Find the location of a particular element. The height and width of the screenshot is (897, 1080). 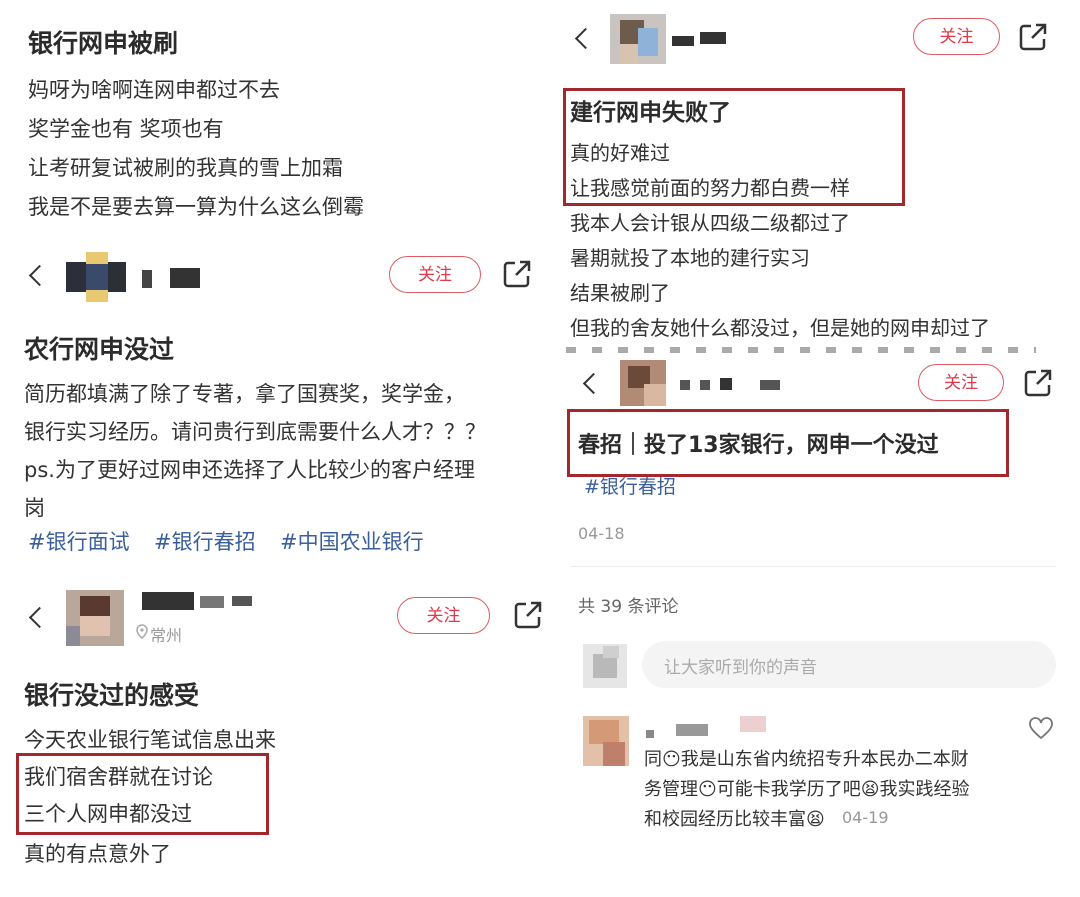

divider is located at coordinates (813, 566).